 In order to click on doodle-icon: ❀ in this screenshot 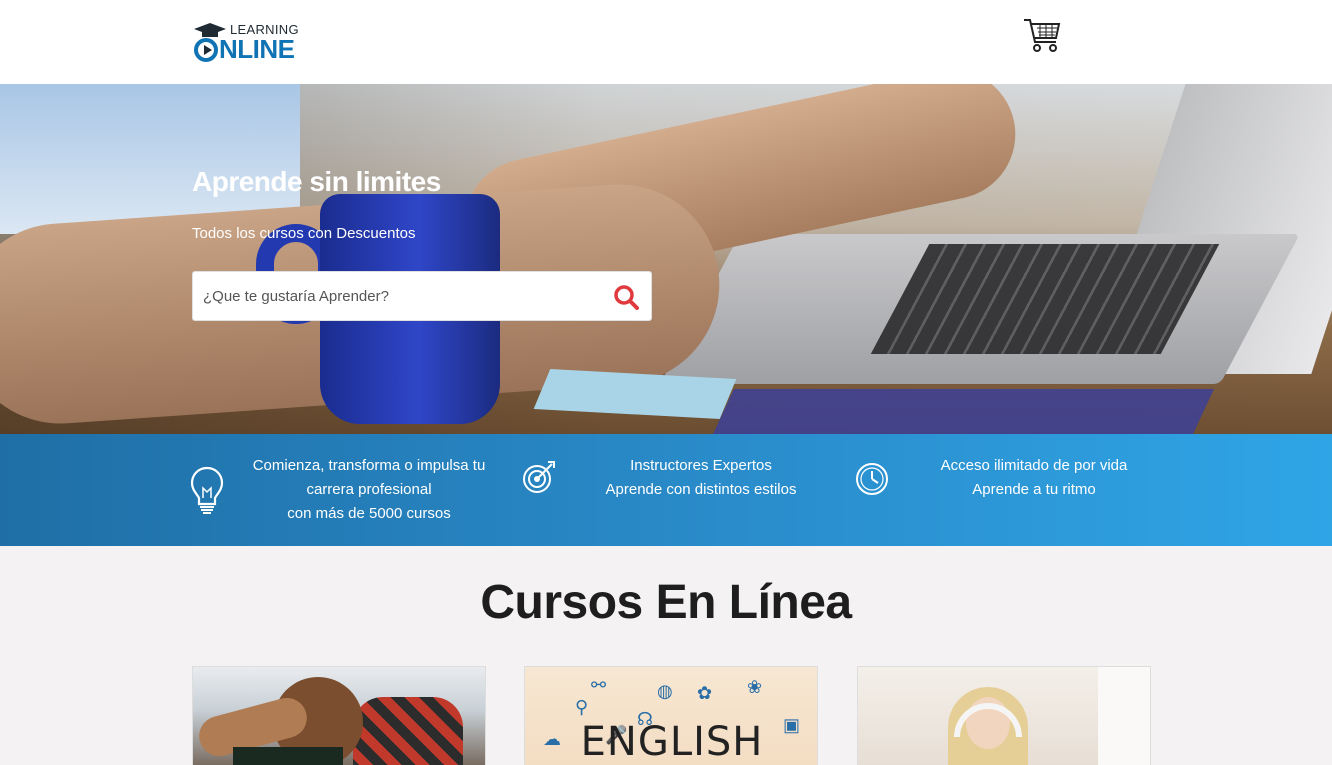, I will do `click(755, 687)`.